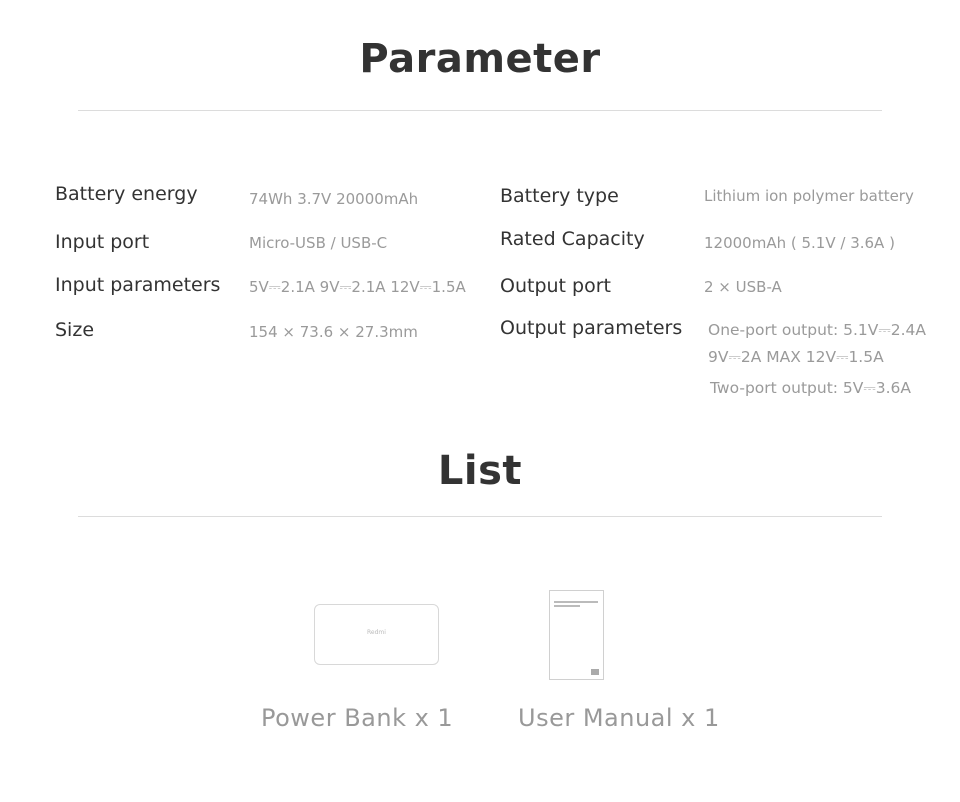 The height and width of the screenshot is (802, 960). What do you see at coordinates (595, 672) in the screenshot?
I see `mi-logo-icon` at bounding box center [595, 672].